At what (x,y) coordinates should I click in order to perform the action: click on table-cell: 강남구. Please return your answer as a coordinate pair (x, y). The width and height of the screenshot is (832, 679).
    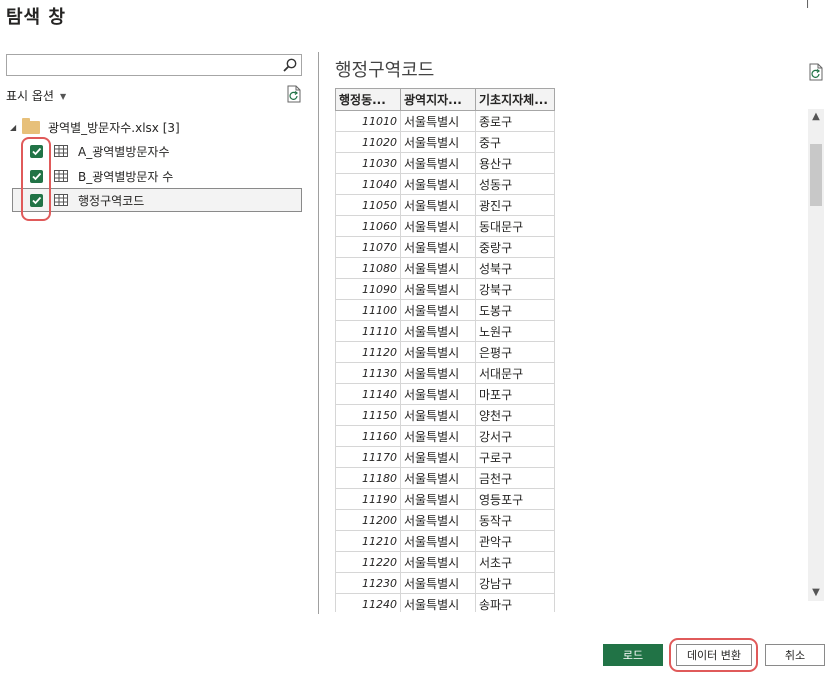
    Looking at the image, I should click on (515, 583).